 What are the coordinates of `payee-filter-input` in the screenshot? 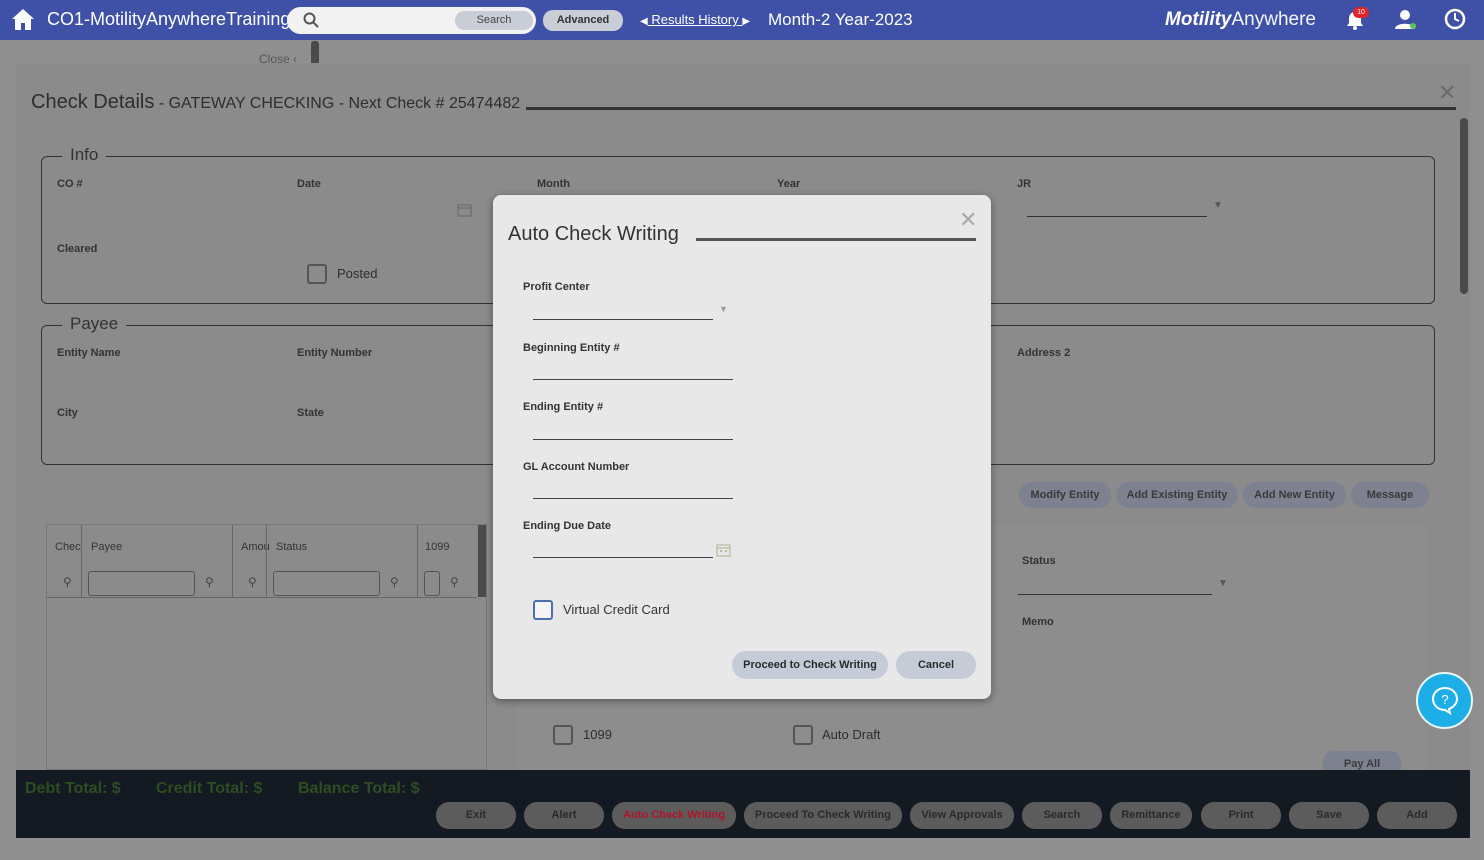 It's located at (141, 583).